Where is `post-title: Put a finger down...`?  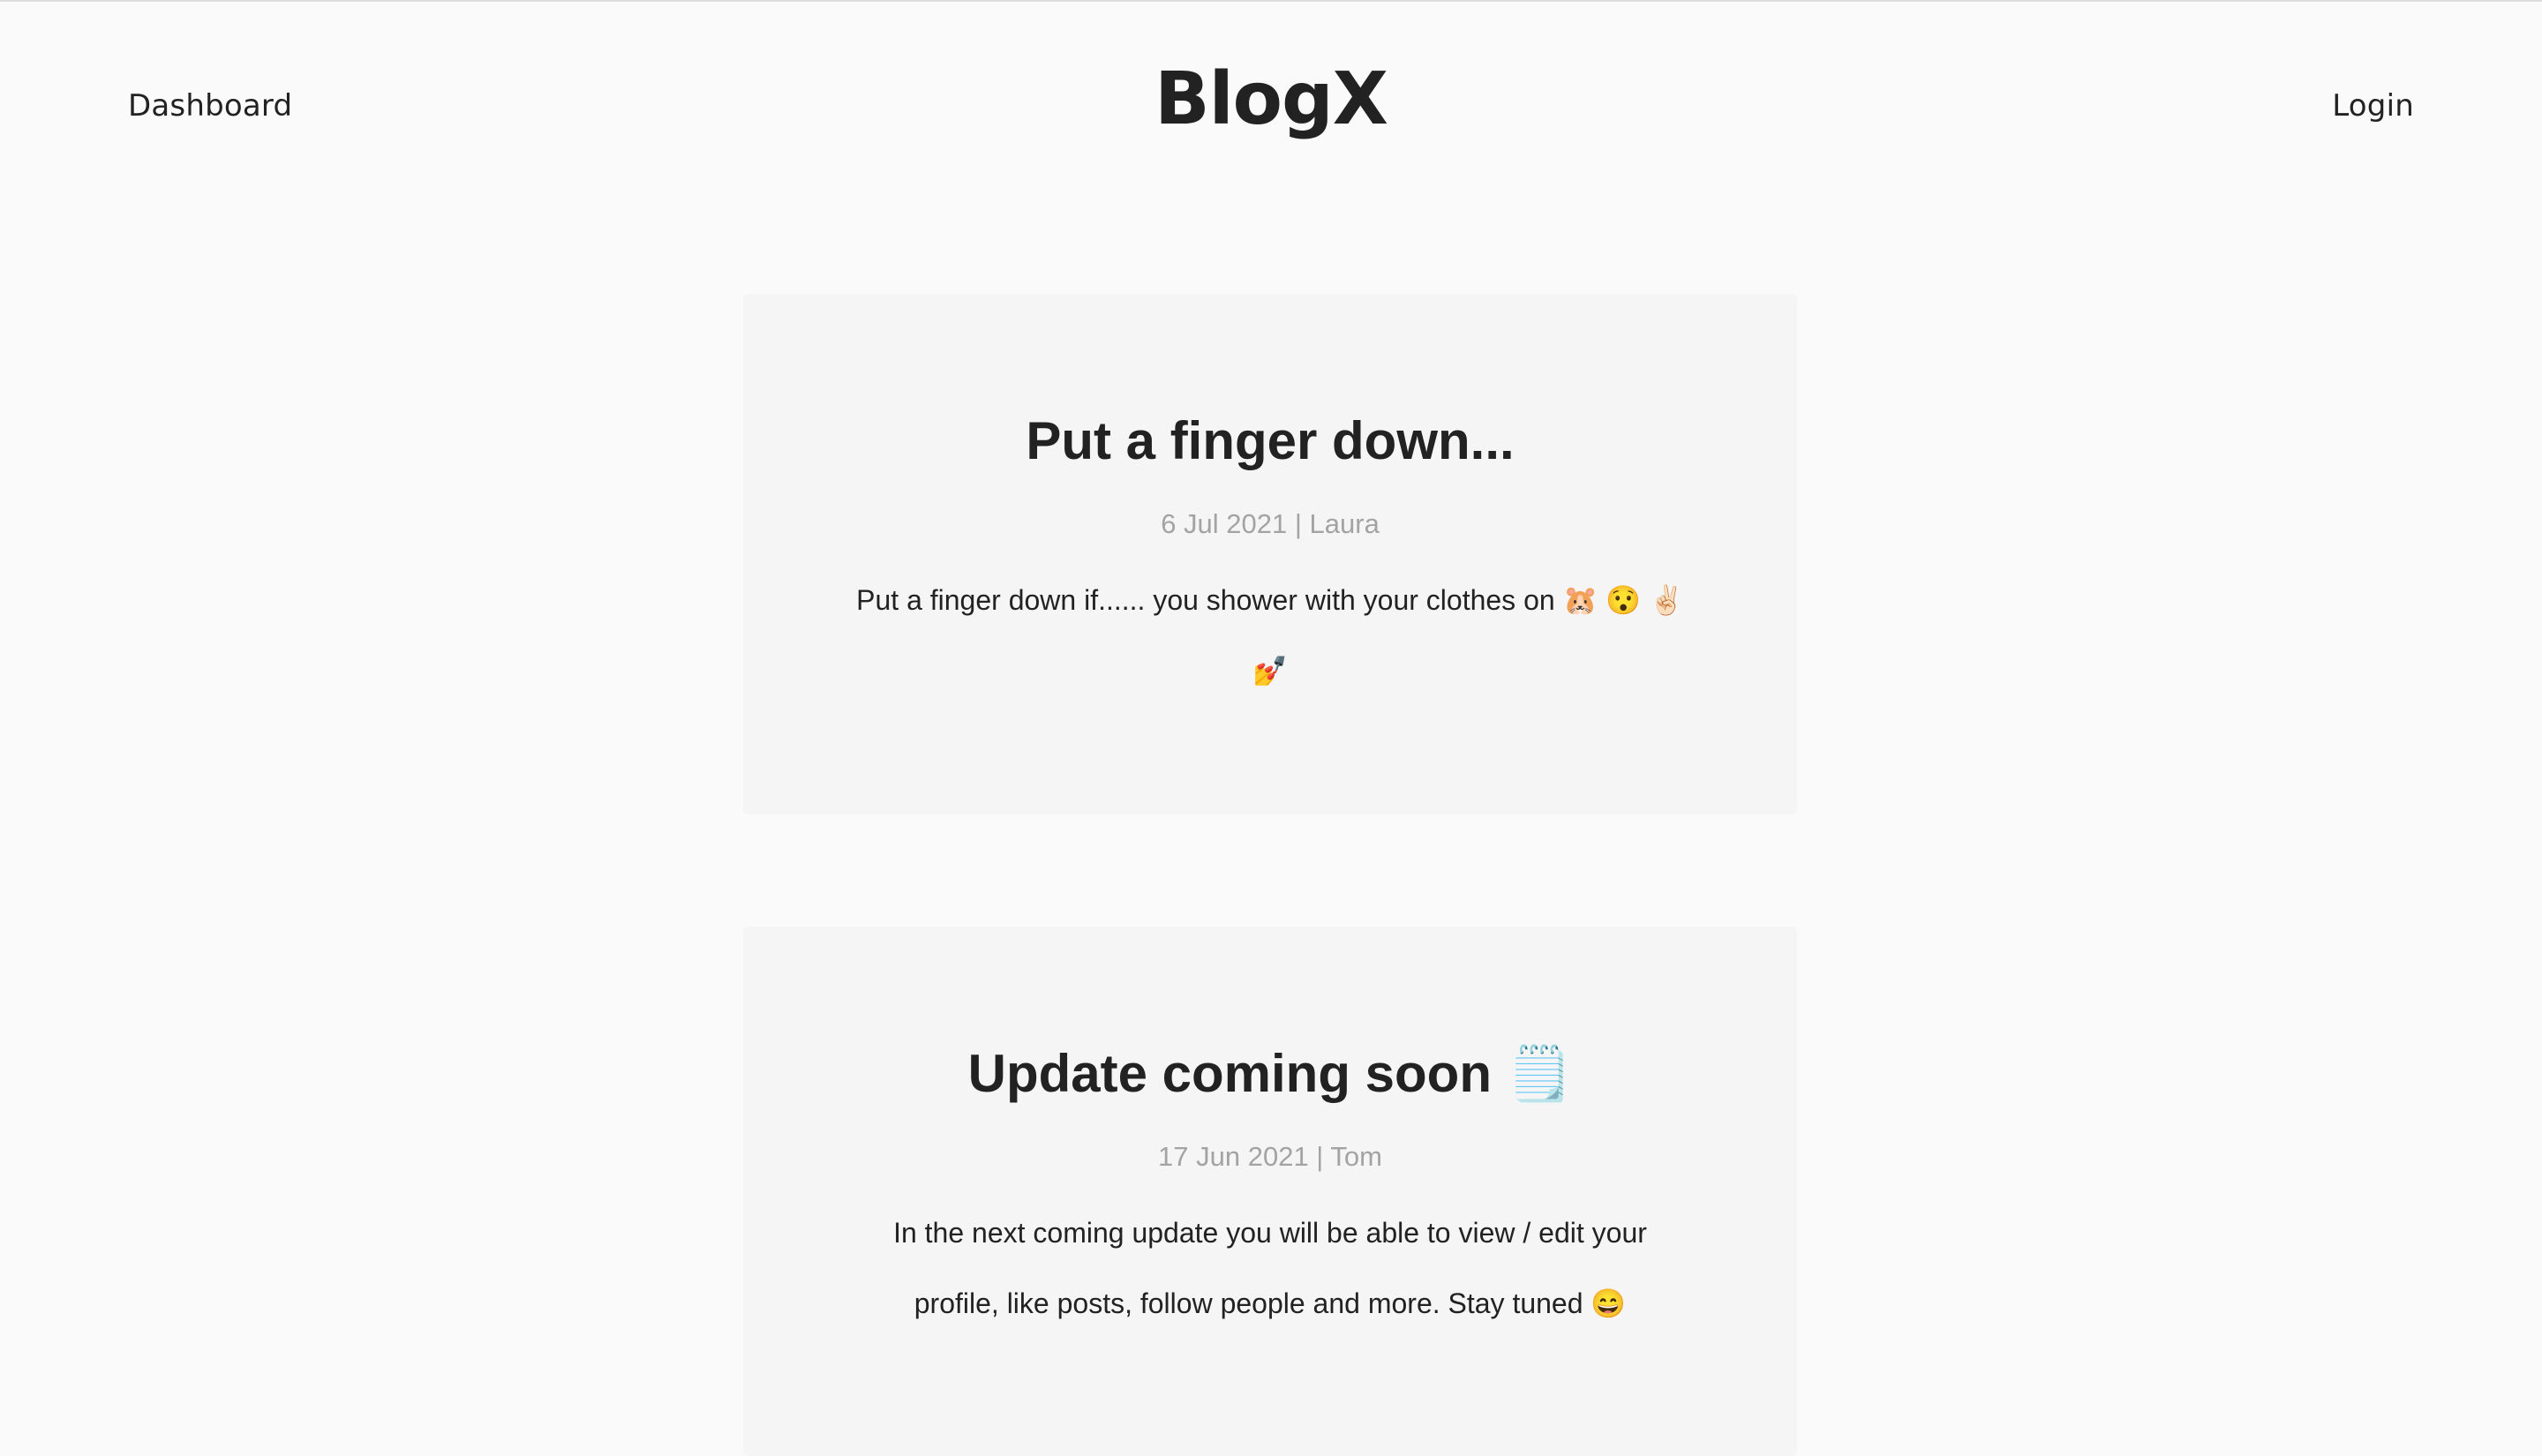
post-title: Put a finger down... is located at coordinates (1270, 441).